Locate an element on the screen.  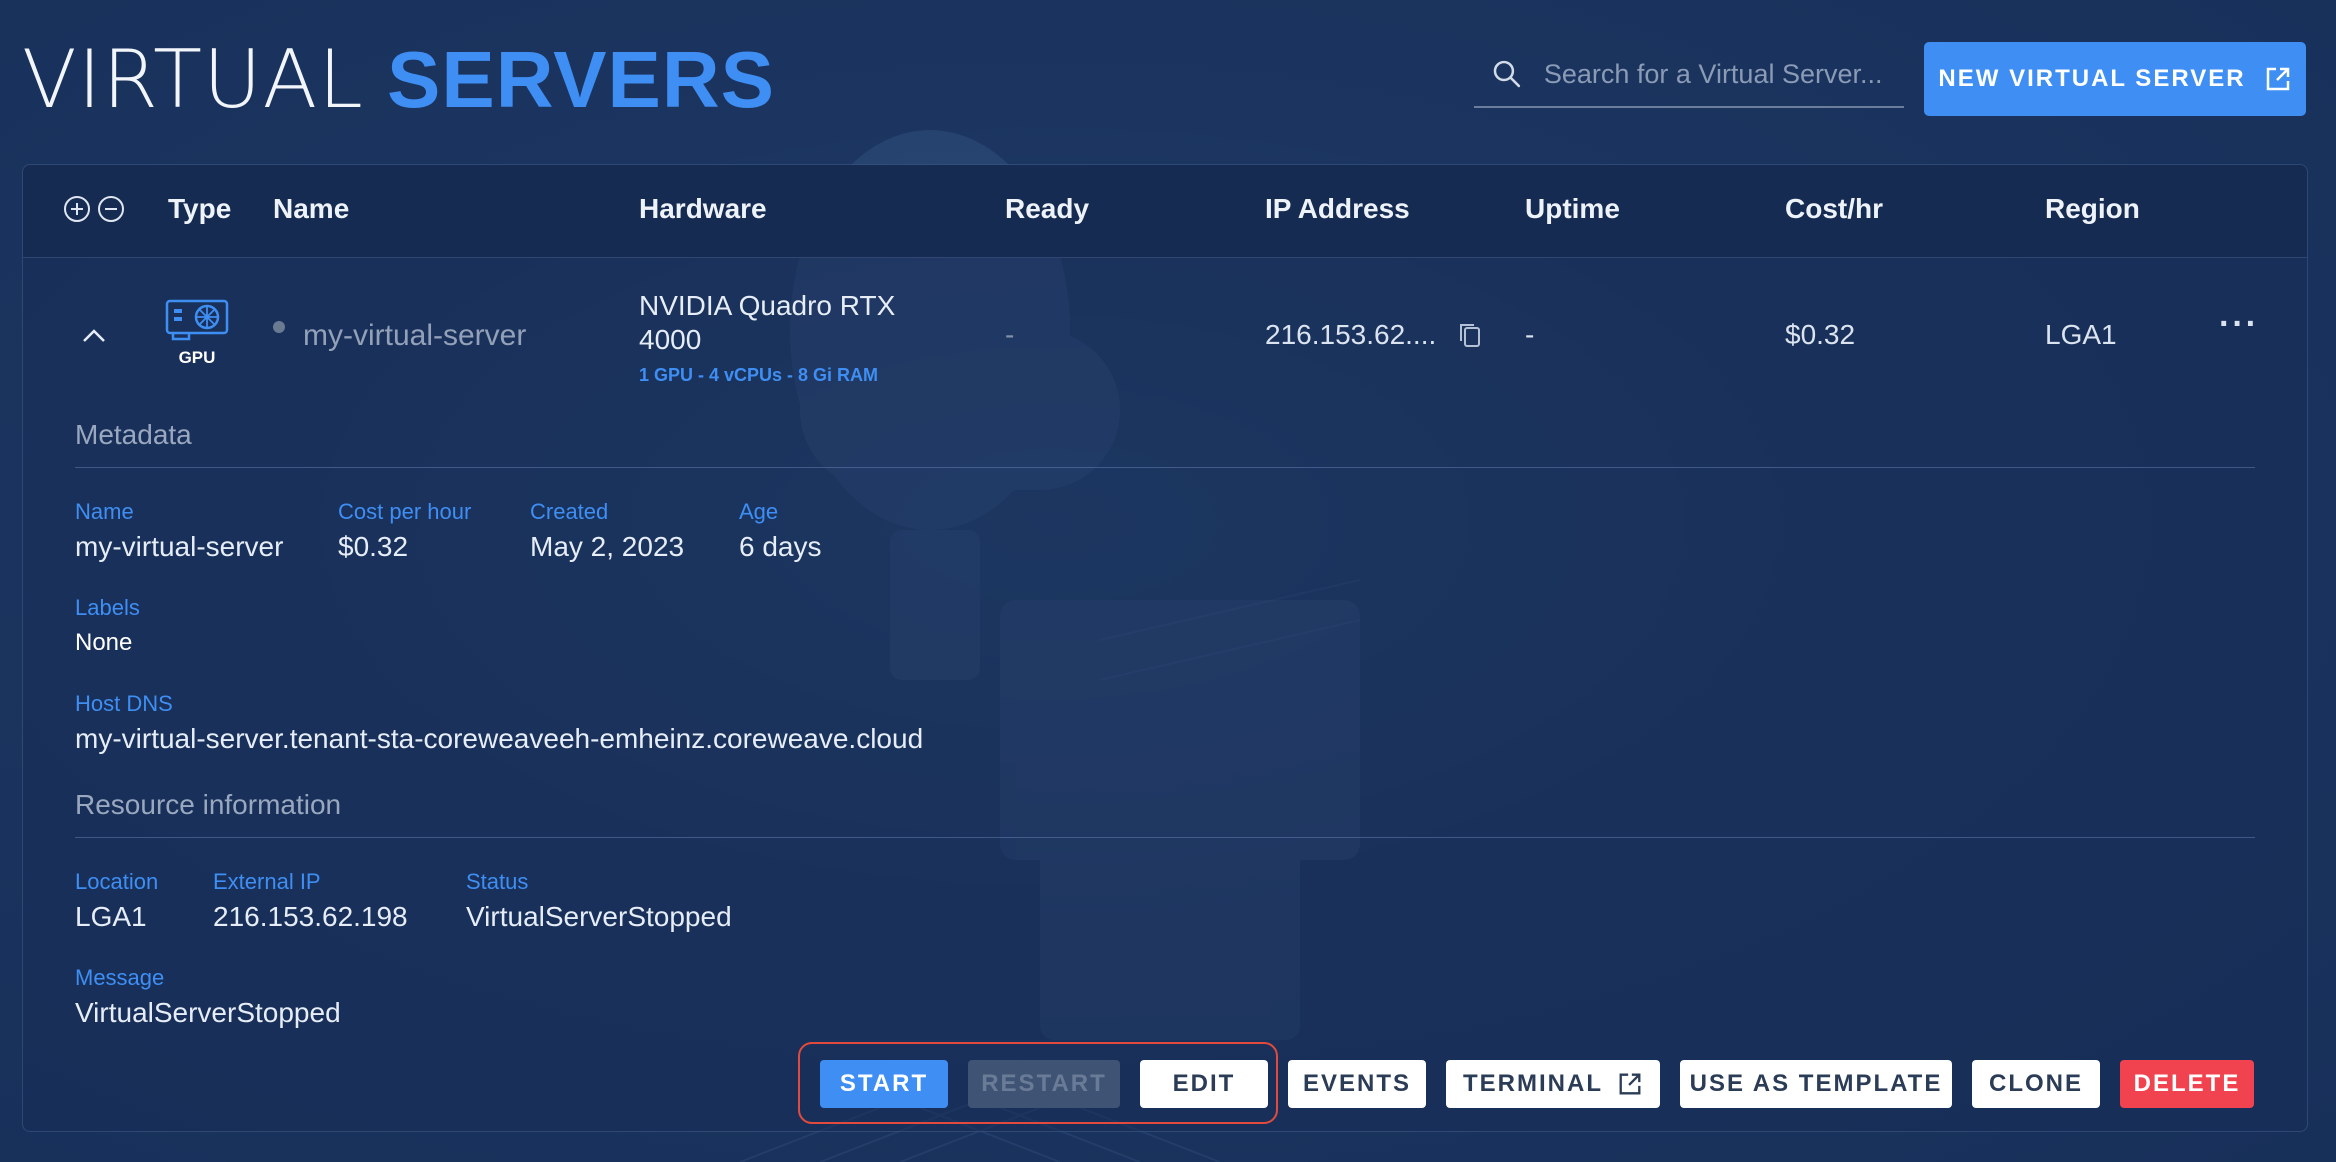
use-as-template-button: USE AS TEMPLATE is located at coordinates (1816, 1084).